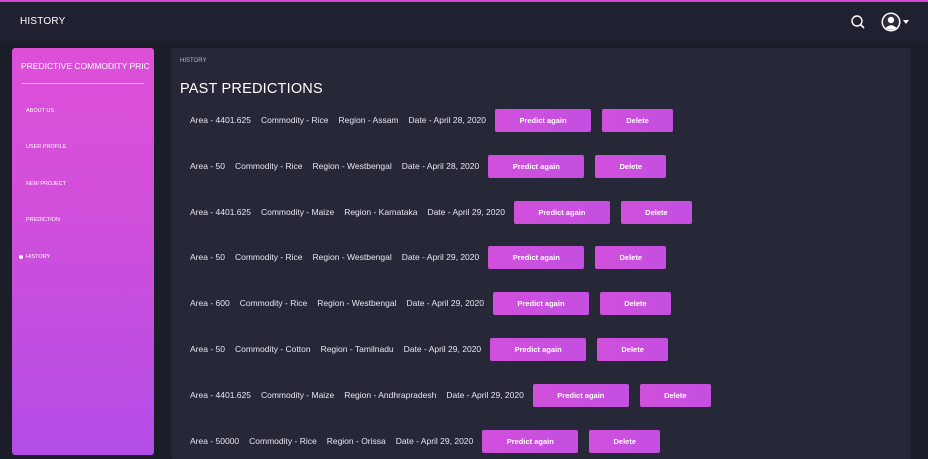 The height and width of the screenshot is (459, 928). What do you see at coordinates (86, 257) in the screenshot?
I see `sidebar-item-history: HISTORY` at bounding box center [86, 257].